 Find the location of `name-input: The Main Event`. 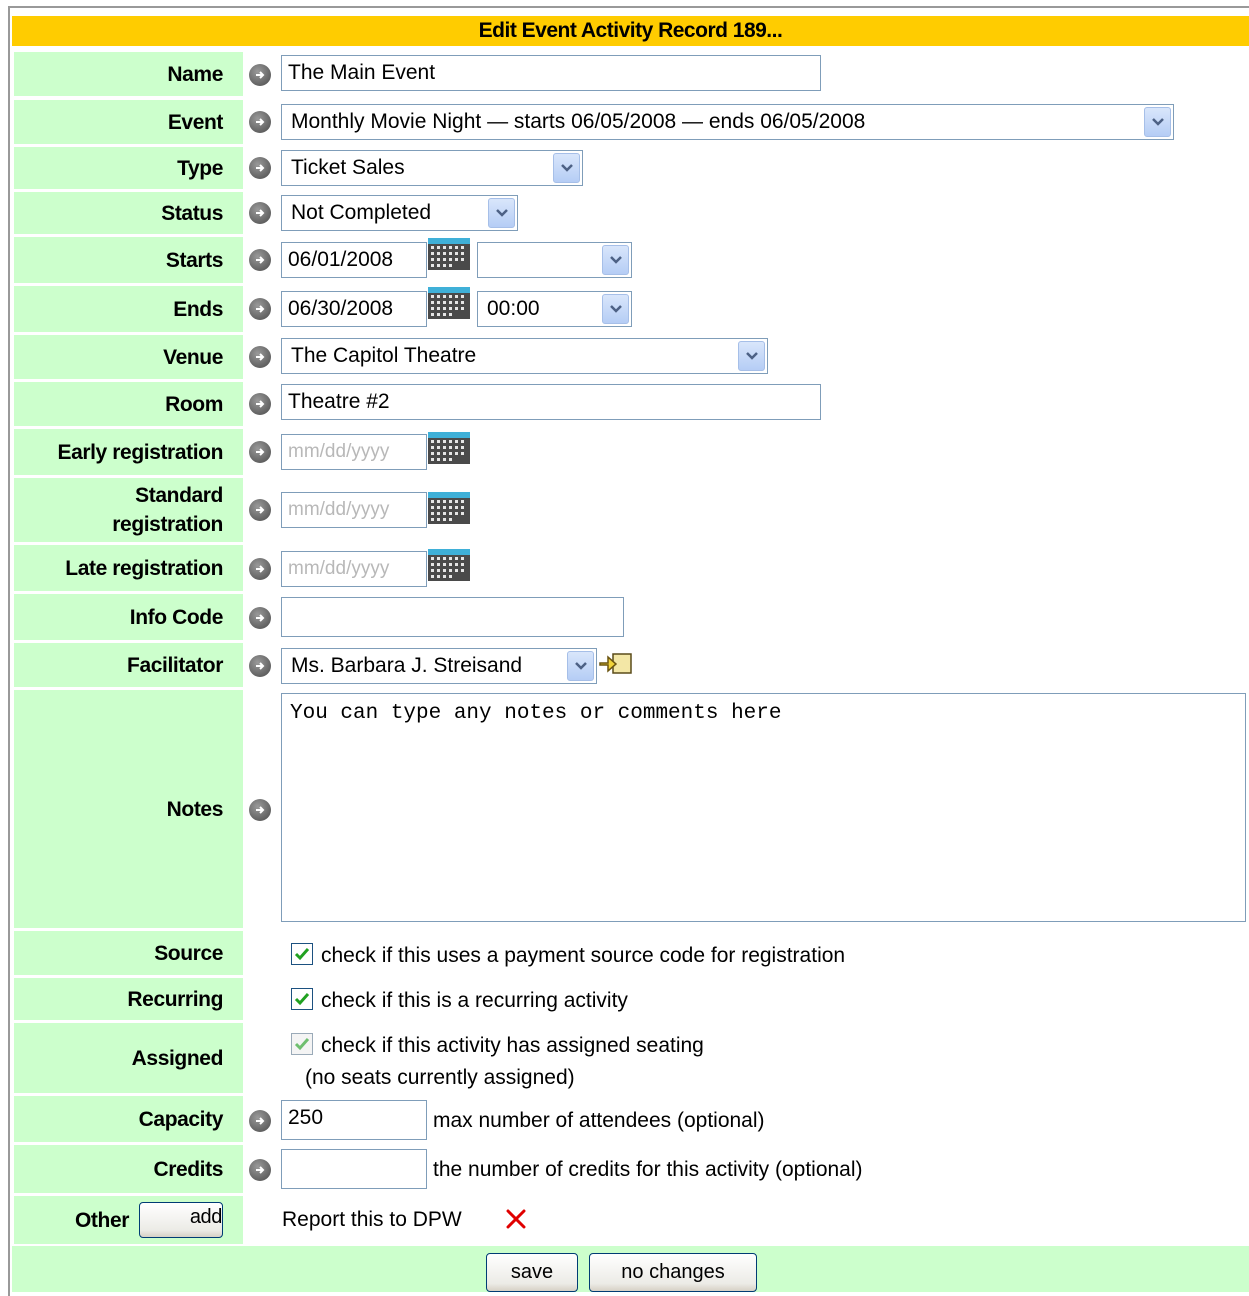

name-input: The Main Event is located at coordinates (551, 73).